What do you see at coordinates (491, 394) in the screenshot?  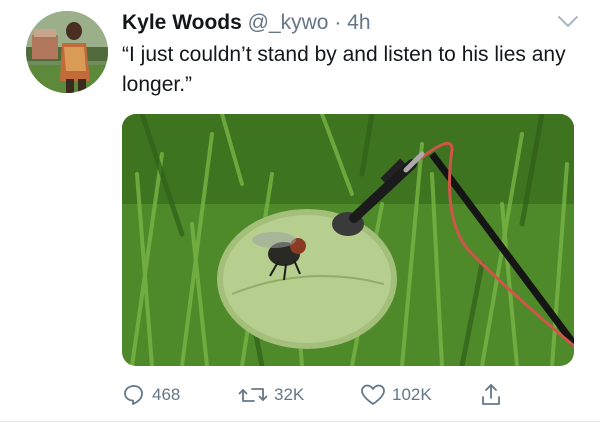 I see `share-icon` at bounding box center [491, 394].